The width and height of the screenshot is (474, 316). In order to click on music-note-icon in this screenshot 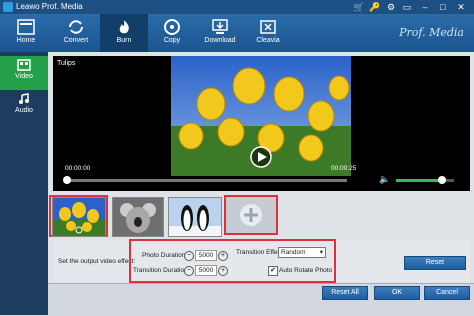, I will do `click(24, 98)`.